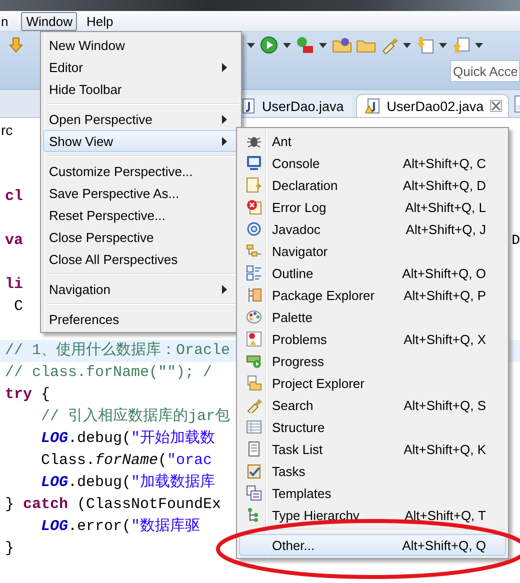  Describe the element at coordinates (248, 106) in the screenshot. I see `java-file-icon` at that location.